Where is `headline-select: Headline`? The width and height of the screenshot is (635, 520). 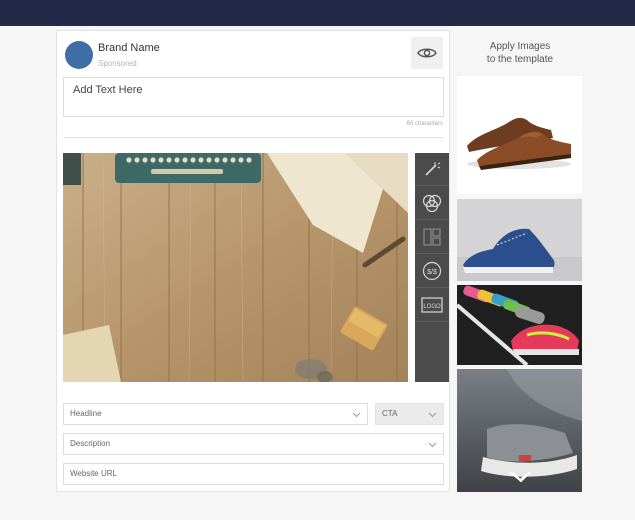
headline-select: Headline is located at coordinates (215, 414).